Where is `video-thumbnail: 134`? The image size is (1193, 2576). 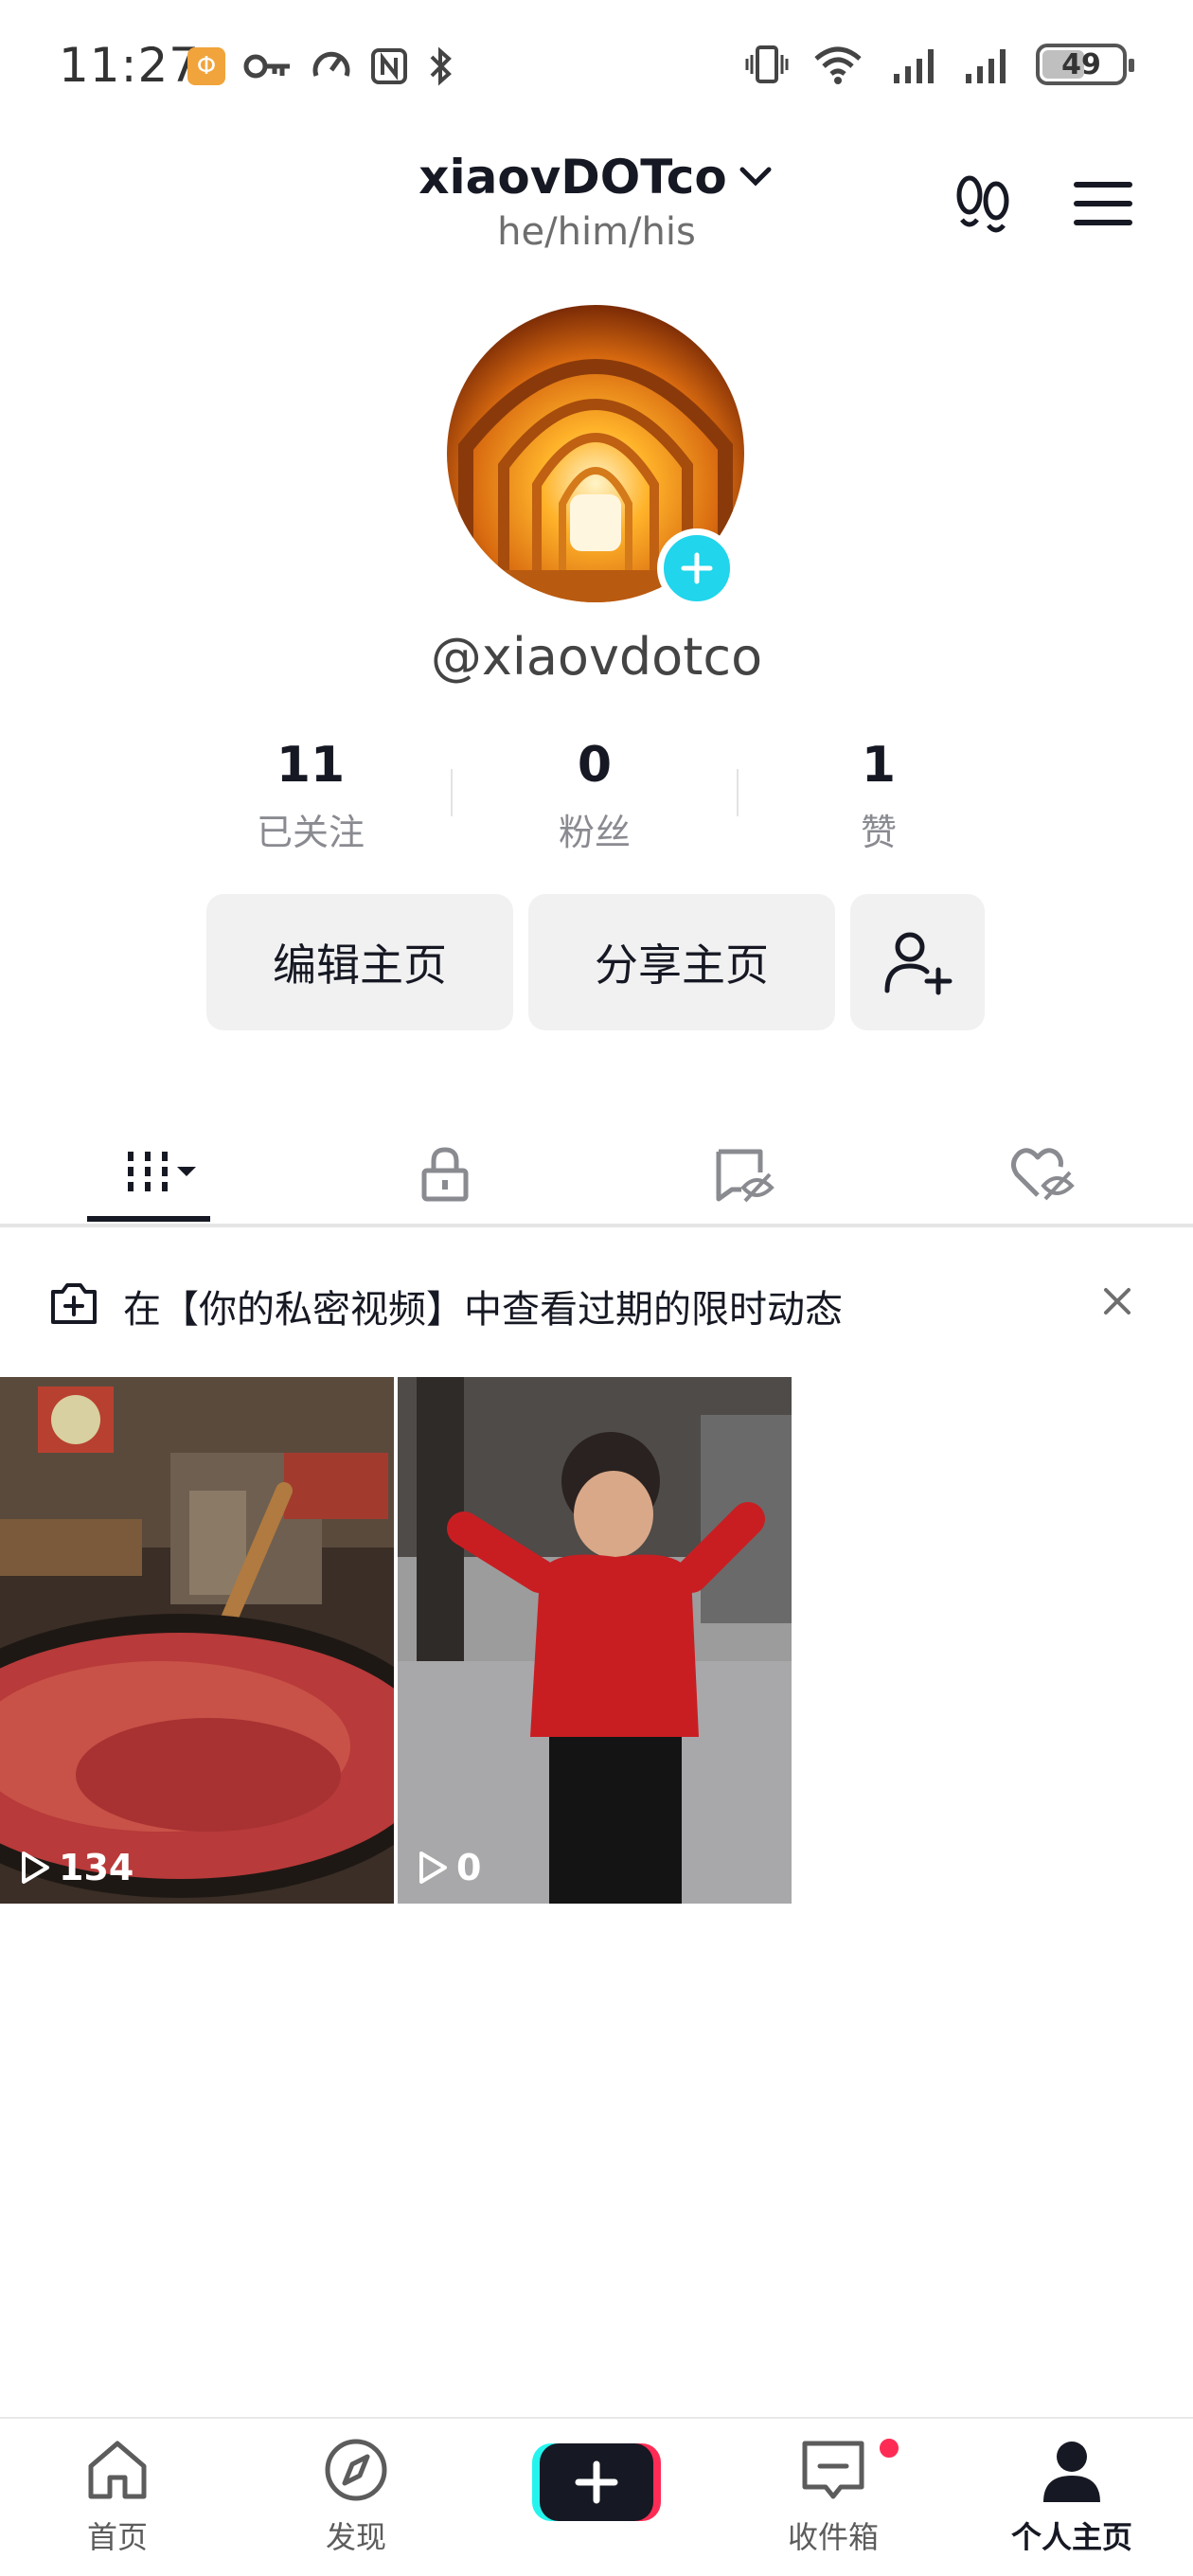 video-thumbnail: 134 is located at coordinates (197, 1640).